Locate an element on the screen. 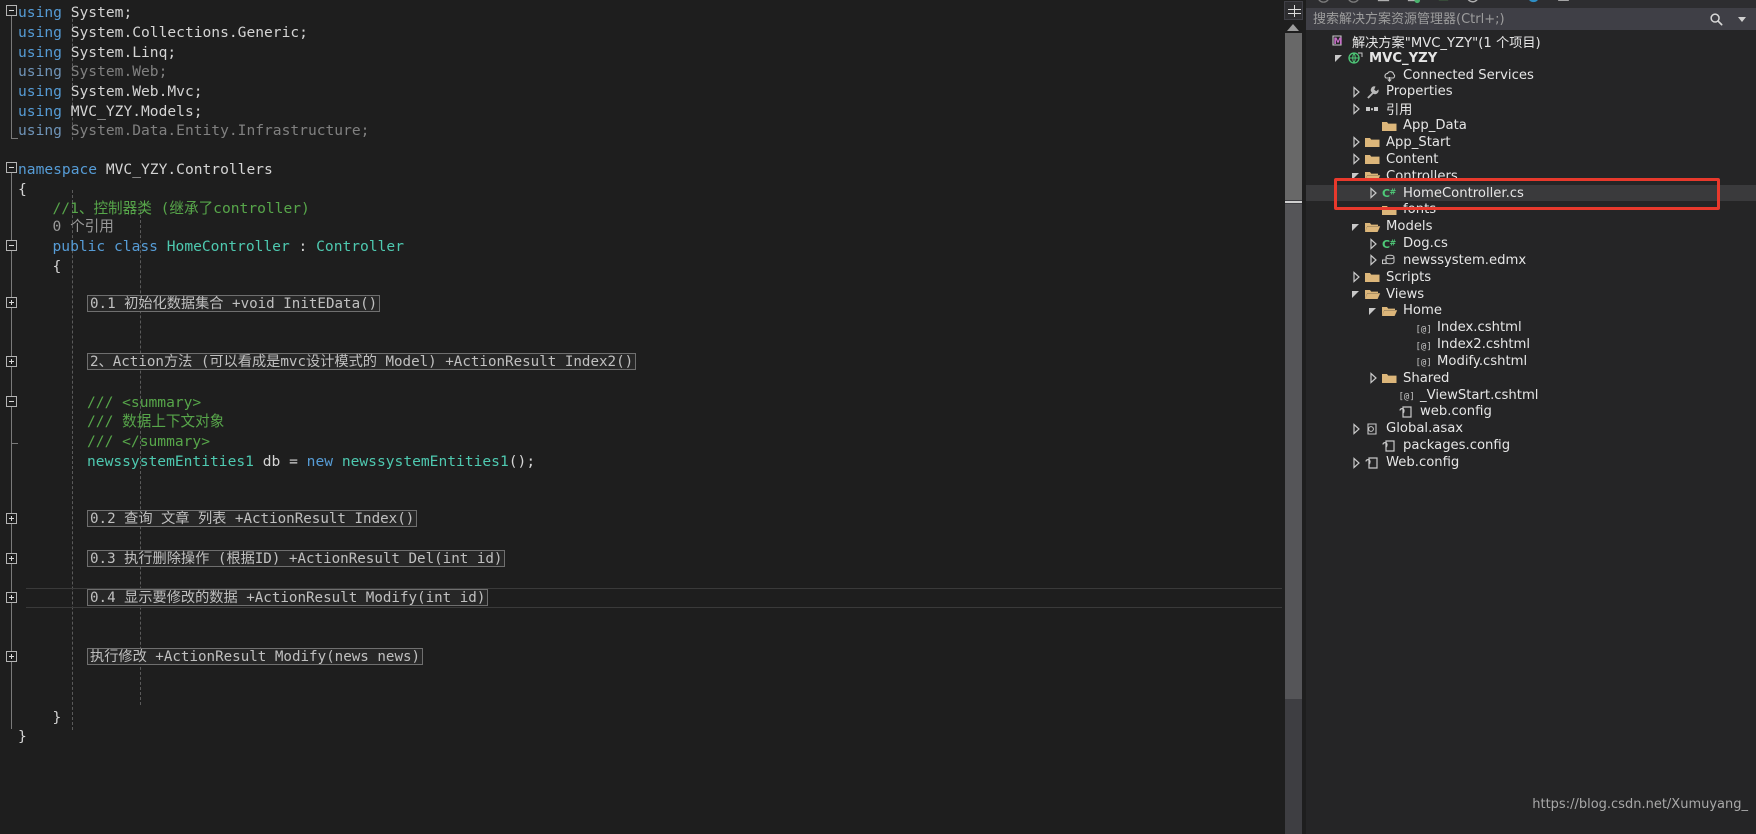  search-options-chevron-down-icon is located at coordinates (1742, 20).